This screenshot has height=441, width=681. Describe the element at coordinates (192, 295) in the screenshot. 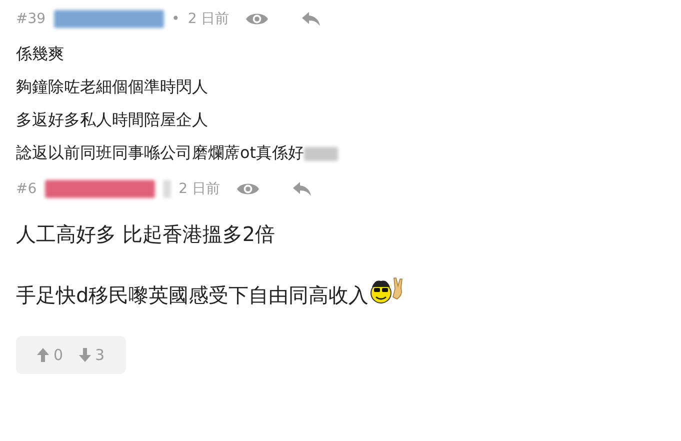

I see `post-text-line: 手足快d移民嚟英國感受下自由同高收入` at that location.